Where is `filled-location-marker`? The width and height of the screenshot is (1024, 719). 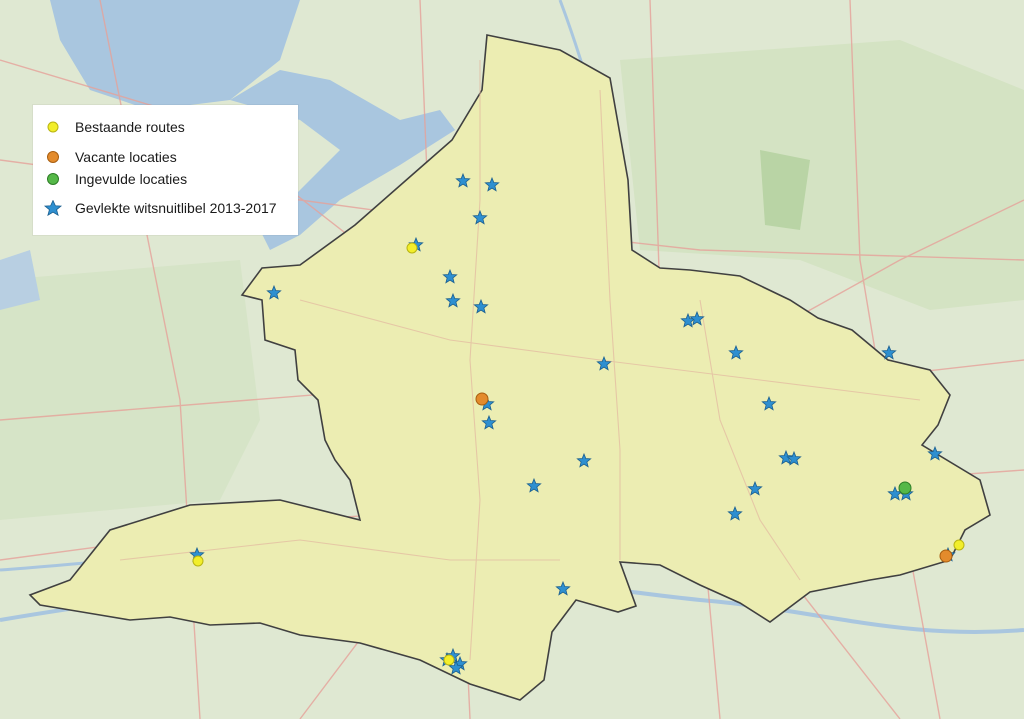
filled-location-marker is located at coordinates (905, 488).